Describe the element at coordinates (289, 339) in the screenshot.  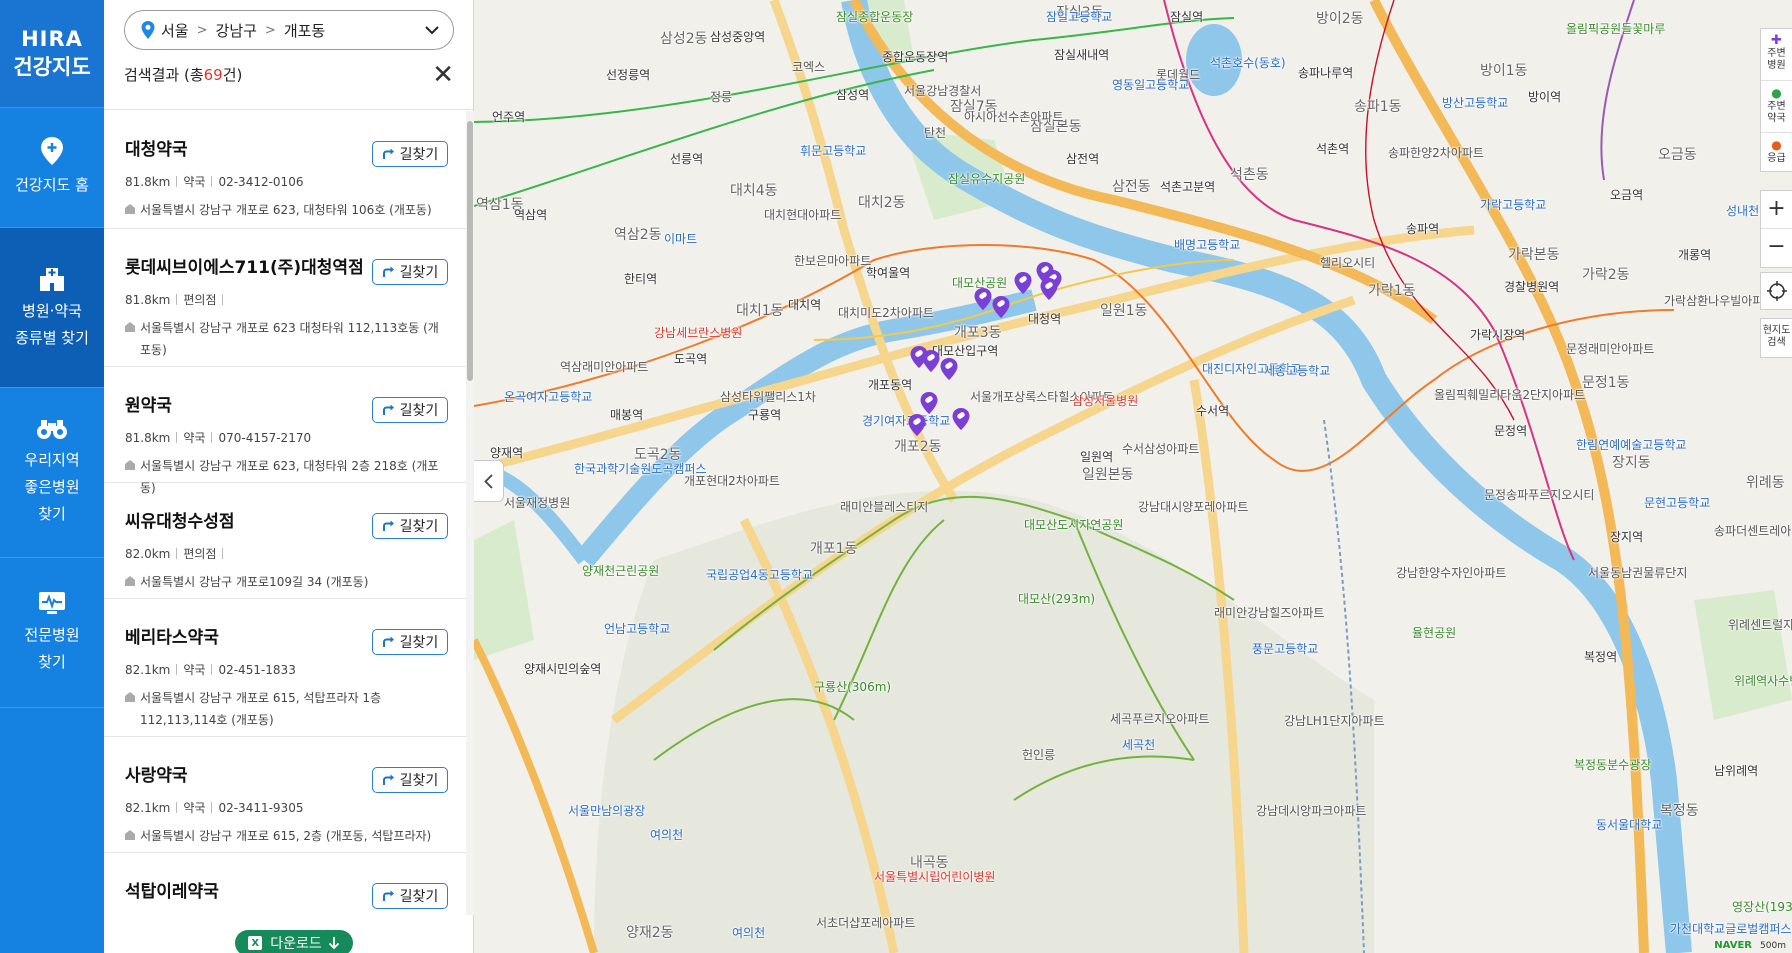
I see `result-address: 서울특별시 강남구 개포로 623 대청타워 112,113호동 (개포동)` at that location.